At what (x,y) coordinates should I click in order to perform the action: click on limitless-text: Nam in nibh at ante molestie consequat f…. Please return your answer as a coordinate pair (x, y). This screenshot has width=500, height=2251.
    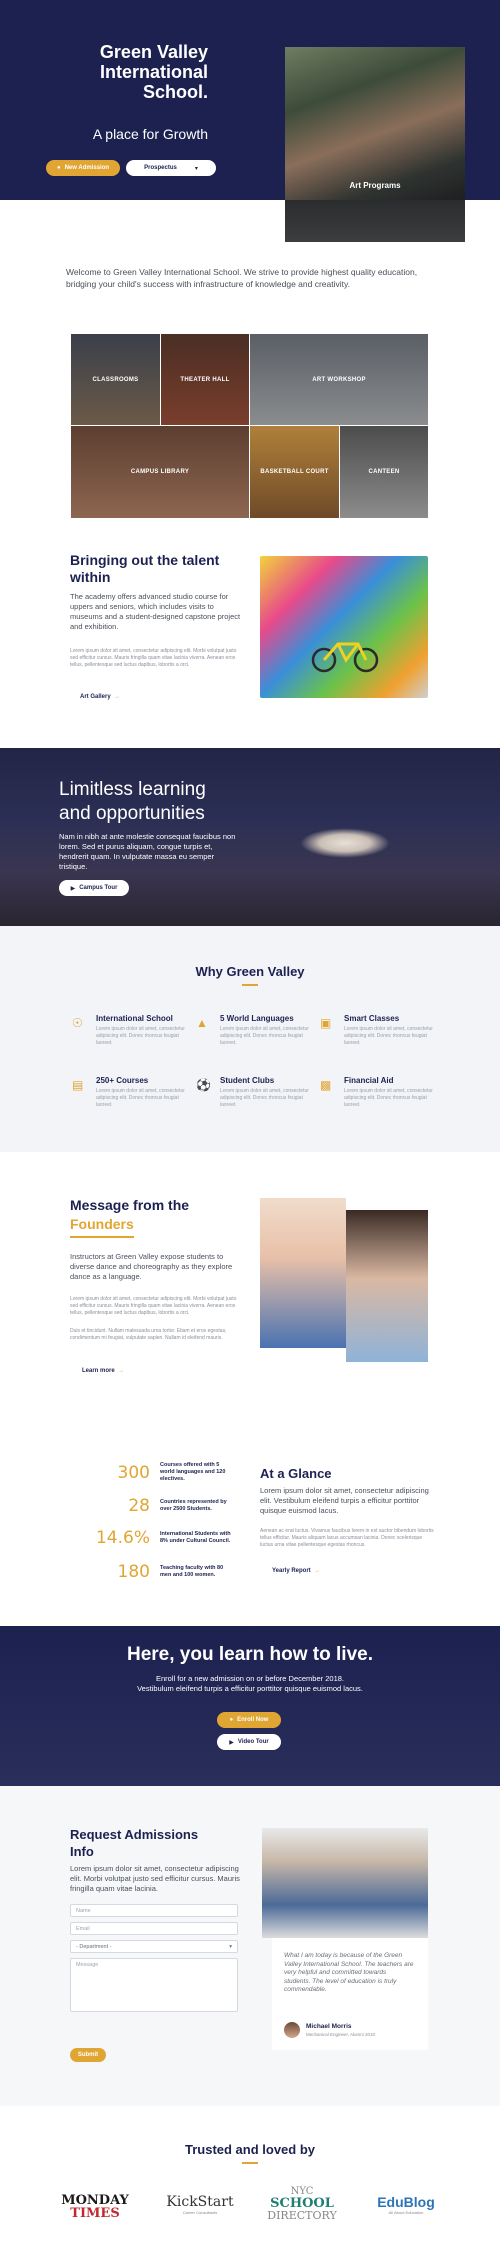
    Looking at the image, I should click on (147, 851).